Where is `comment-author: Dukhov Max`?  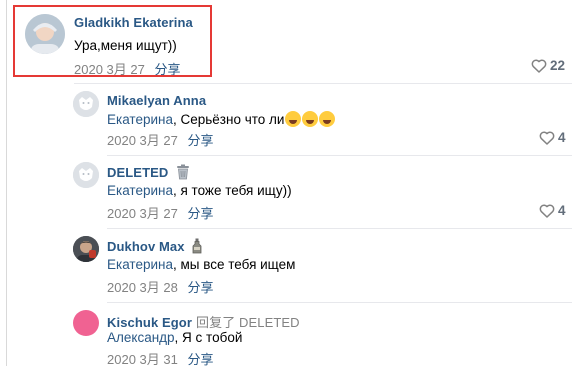
comment-author: Dukhov Max is located at coordinates (154, 246).